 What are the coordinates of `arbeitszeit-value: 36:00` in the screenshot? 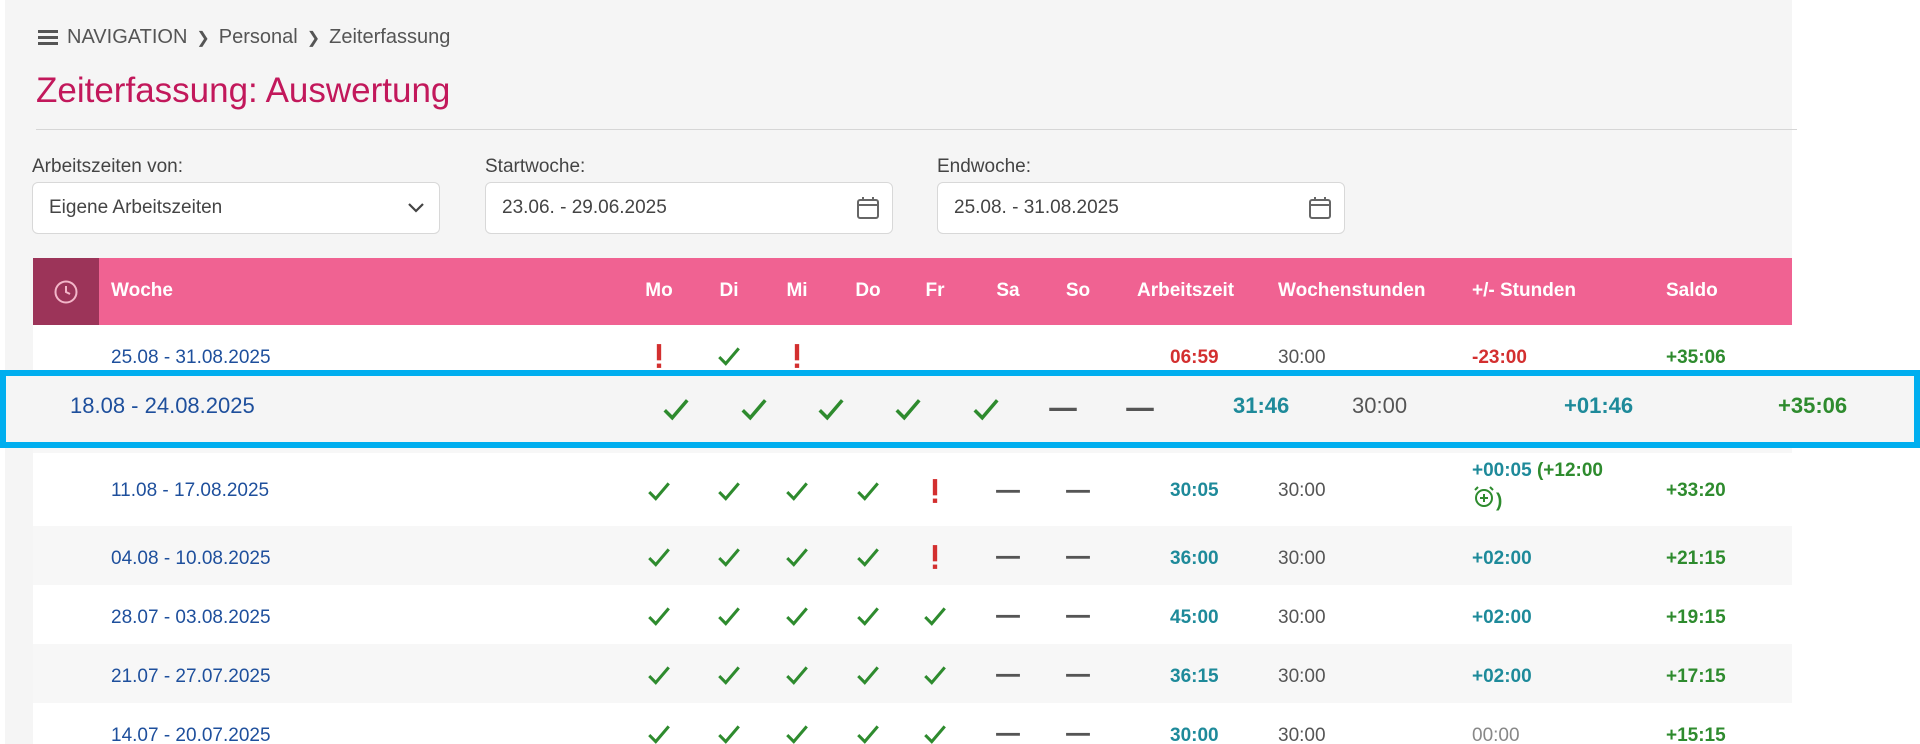 It's located at (1194, 558).